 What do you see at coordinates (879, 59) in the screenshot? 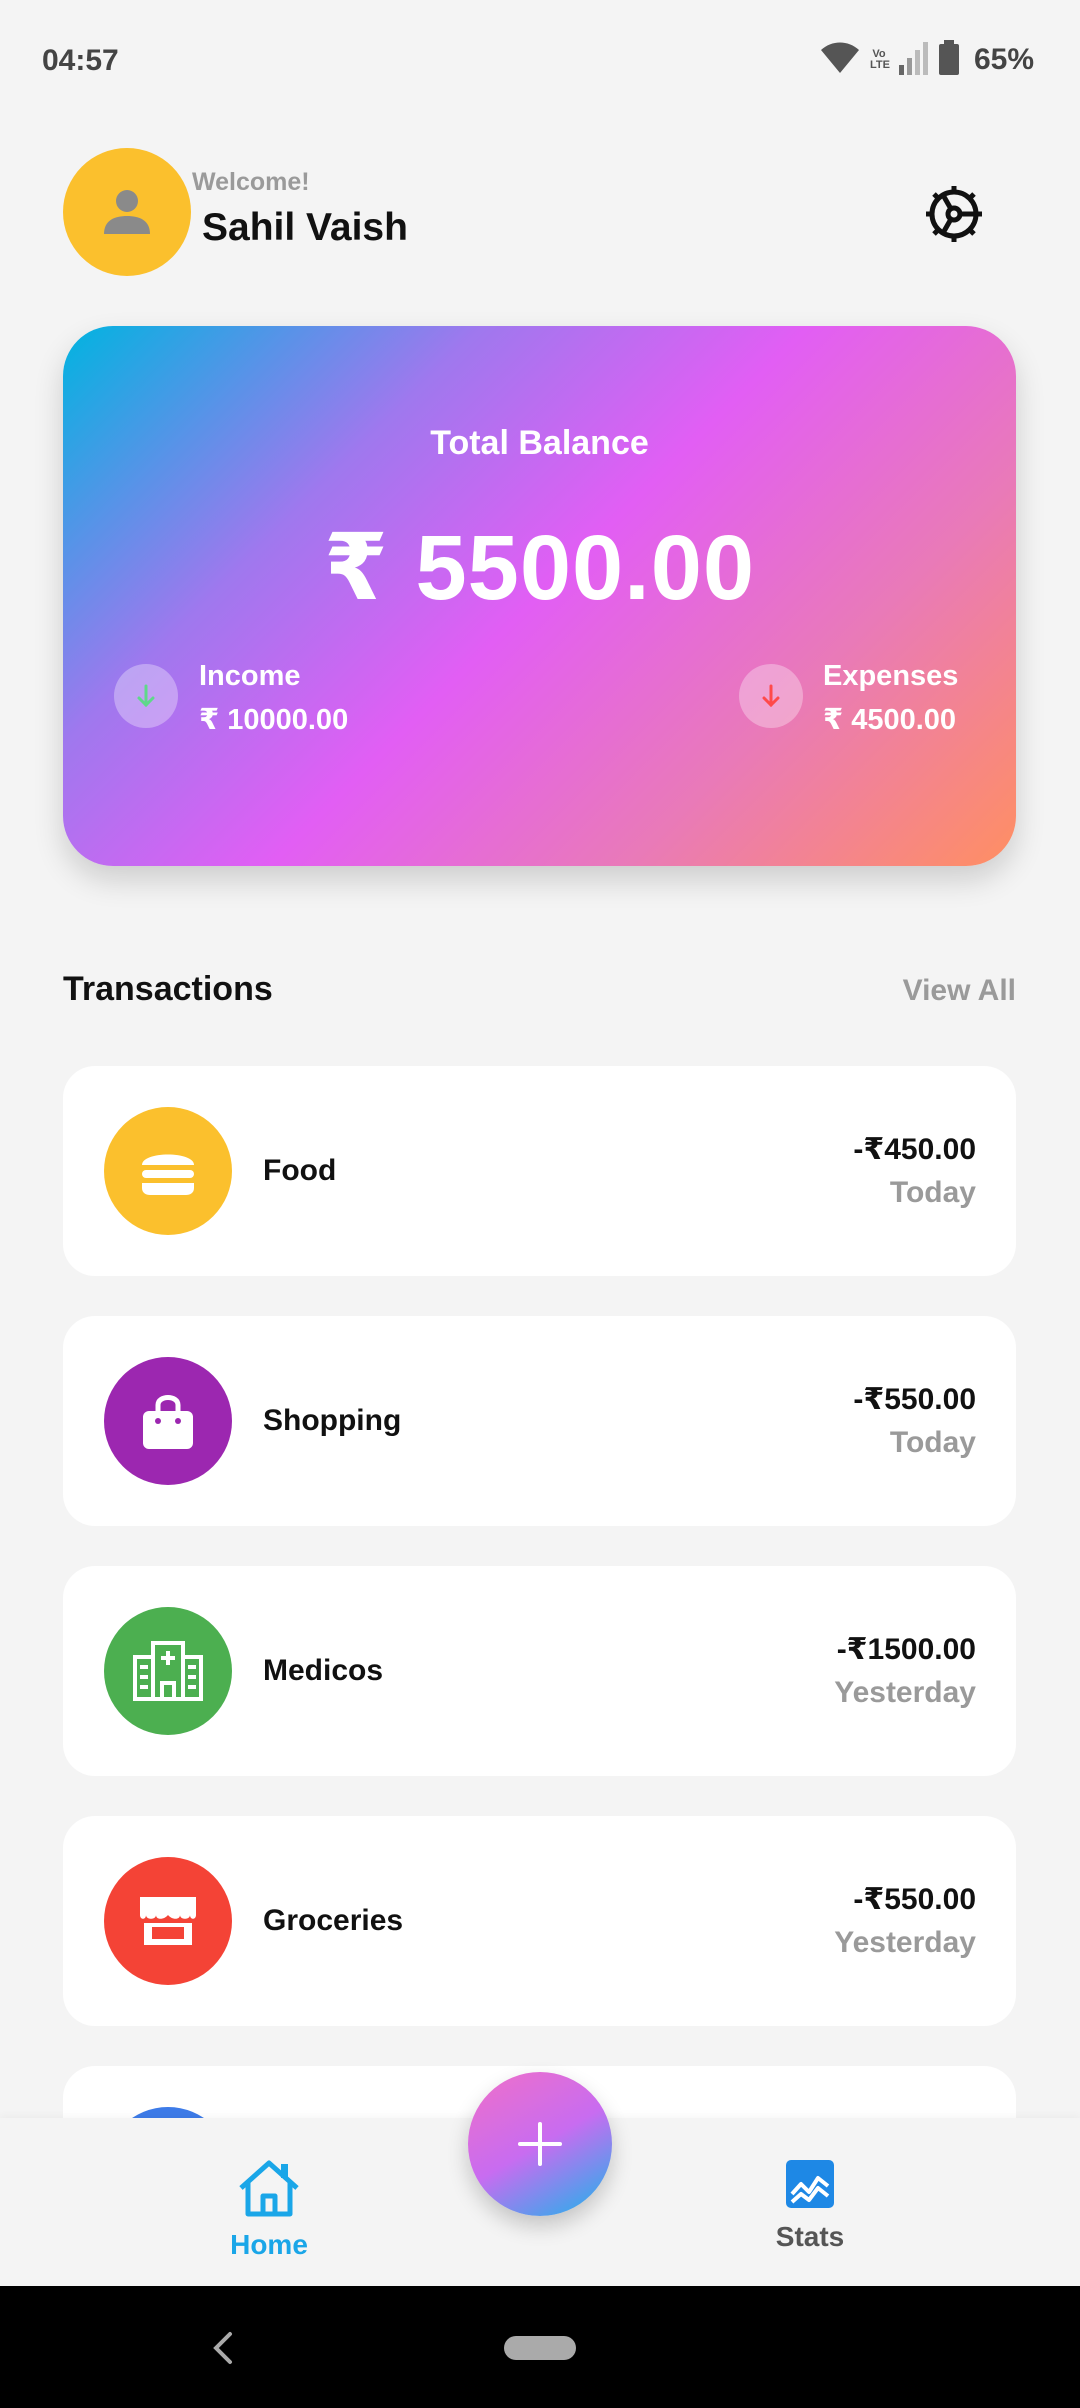
I see `volte-icon: Vo LTE` at bounding box center [879, 59].